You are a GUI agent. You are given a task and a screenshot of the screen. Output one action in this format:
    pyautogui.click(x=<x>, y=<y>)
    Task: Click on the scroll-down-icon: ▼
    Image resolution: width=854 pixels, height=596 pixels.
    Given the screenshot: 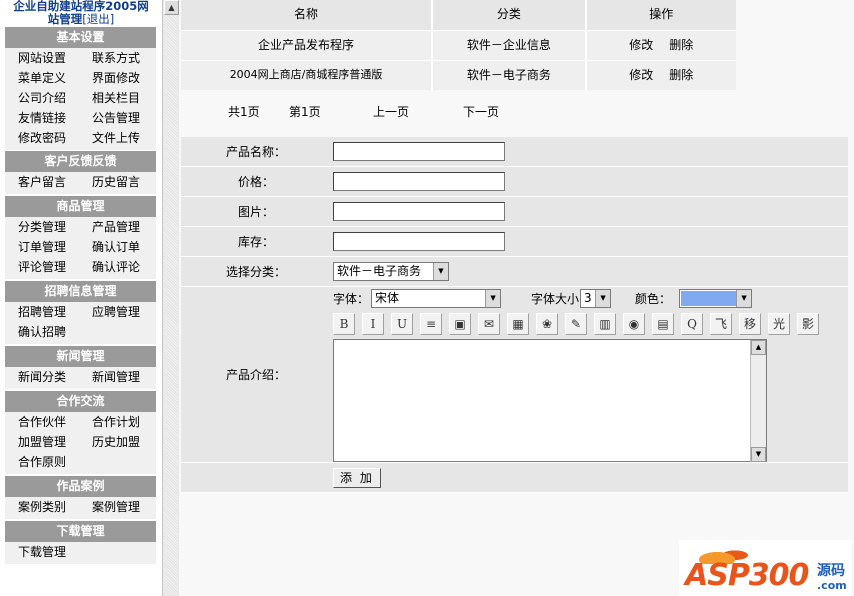 What is the action you would take?
    pyautogui.click(x=758, y=454)
    